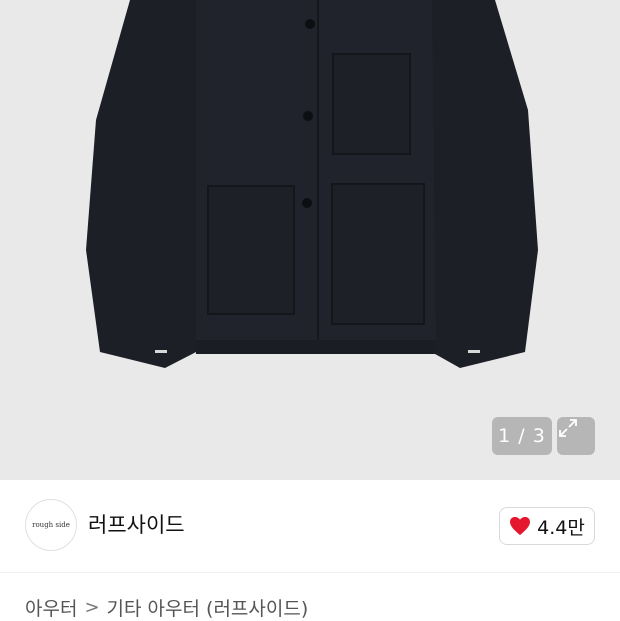  I want to click on seller-name: 러프사이드, so click(136, 524).